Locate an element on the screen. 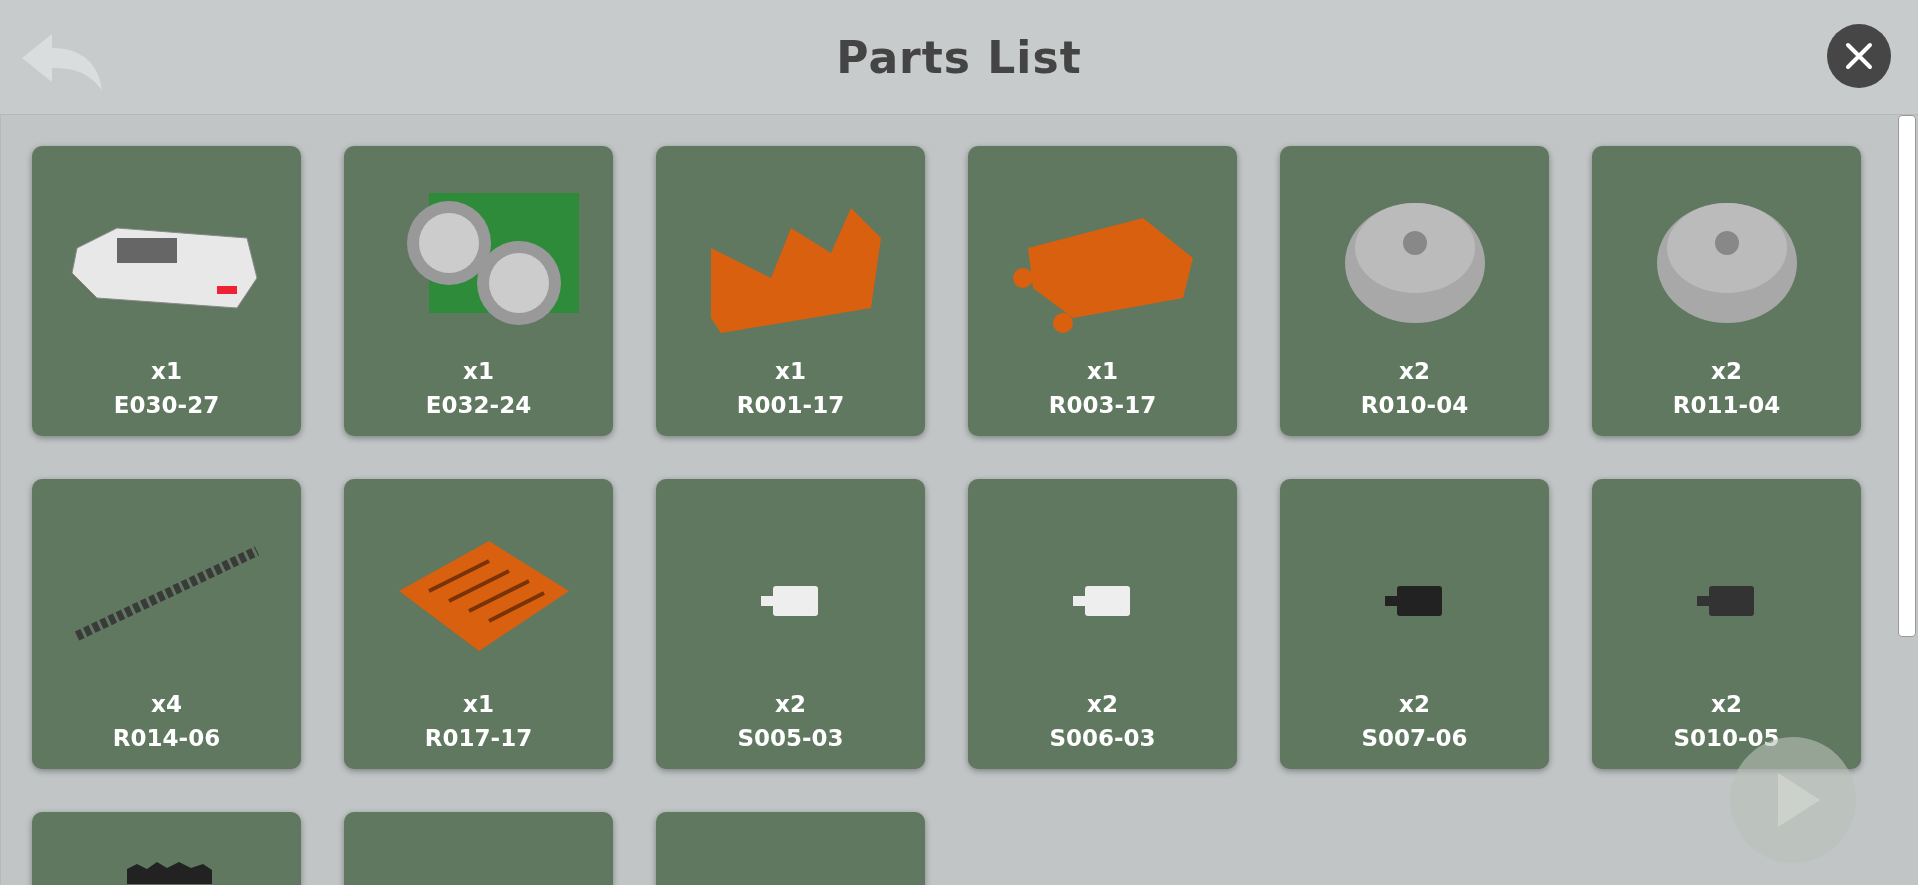  close-icon is located at coordinates (1859, 56).